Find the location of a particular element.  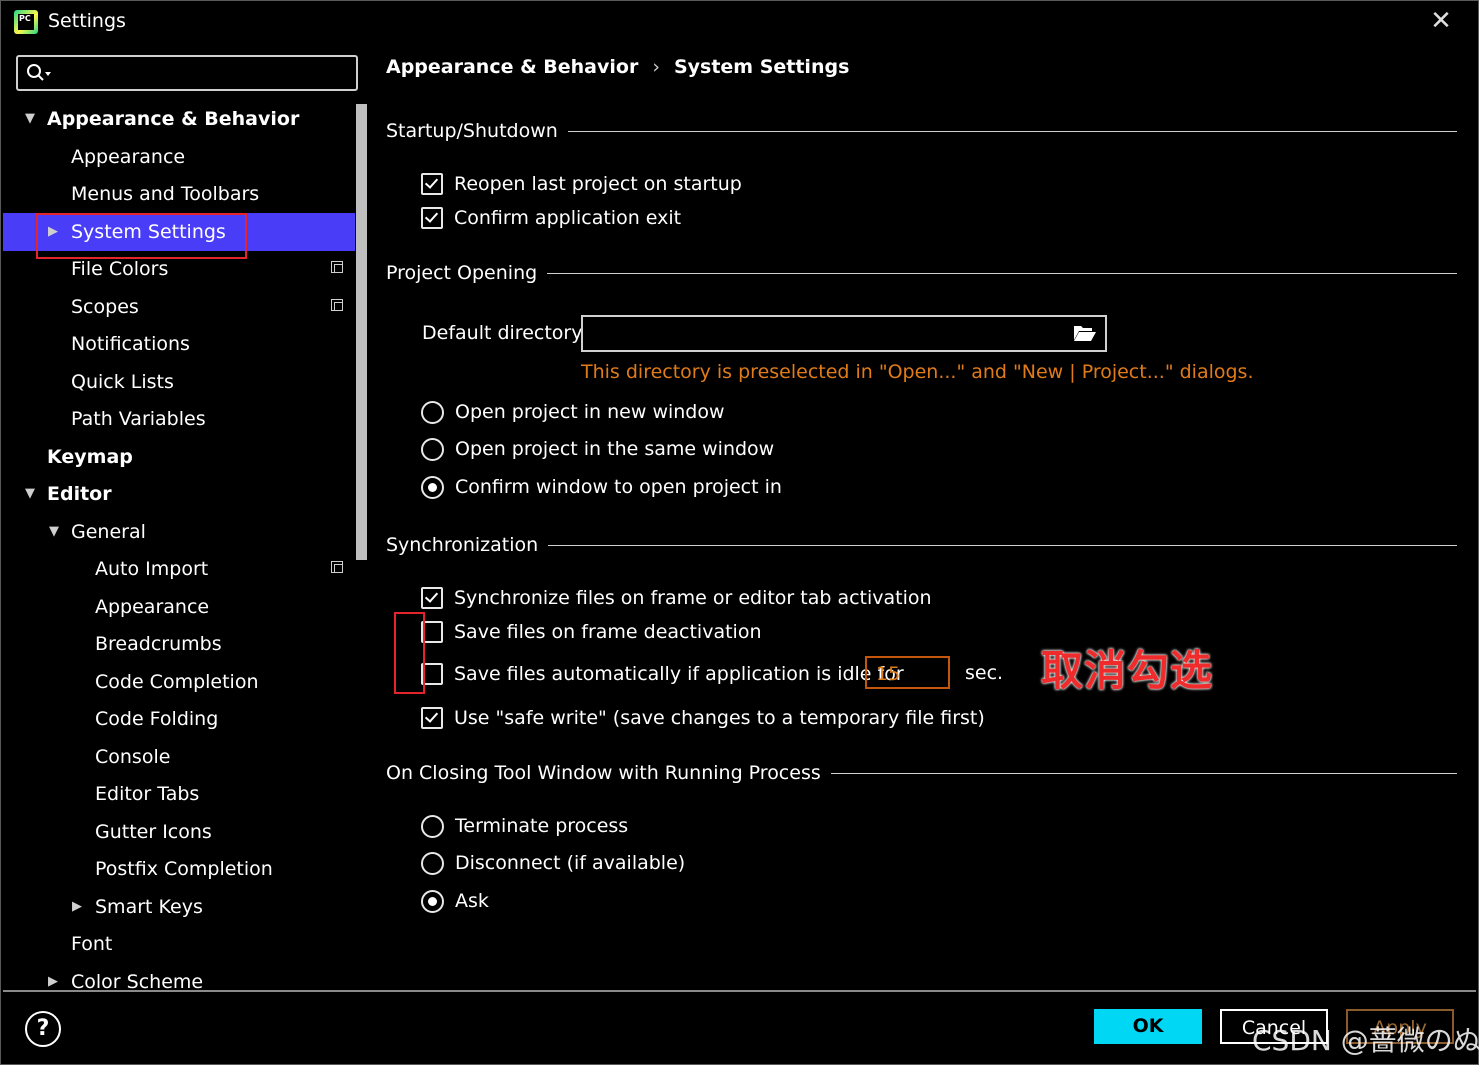

tree-item-label: Console is located at coordinates (133, 757).